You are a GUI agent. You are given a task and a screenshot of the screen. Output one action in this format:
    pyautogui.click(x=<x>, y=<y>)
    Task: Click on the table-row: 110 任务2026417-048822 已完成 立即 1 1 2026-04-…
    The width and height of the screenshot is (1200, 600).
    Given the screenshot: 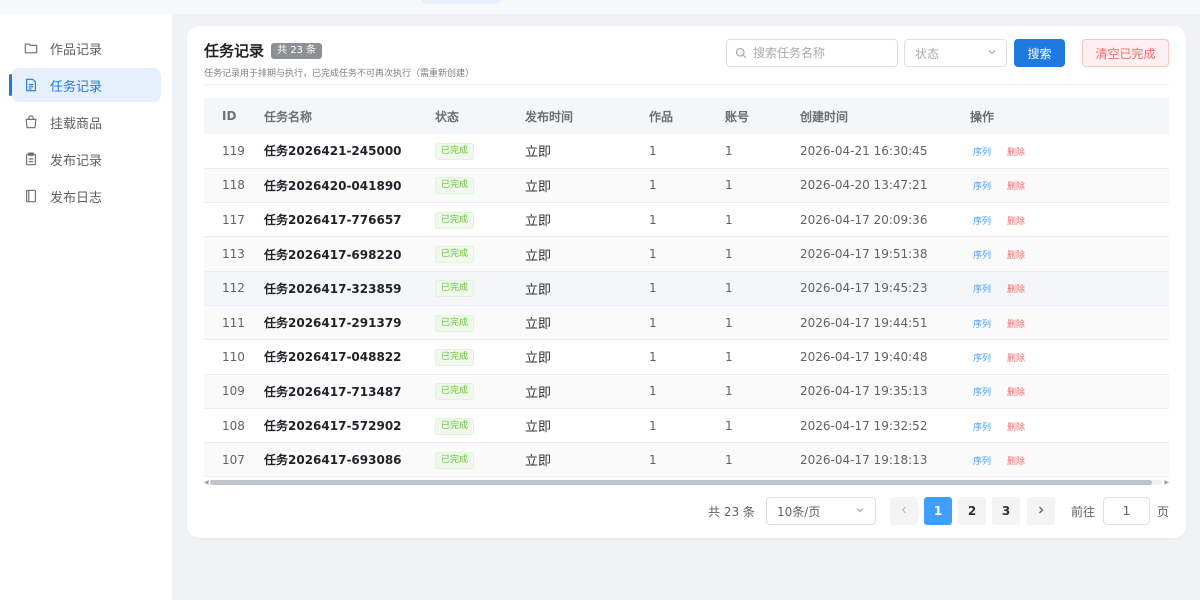 What is the action you would take?
    pyautogui.click(x=686, y=357)
    